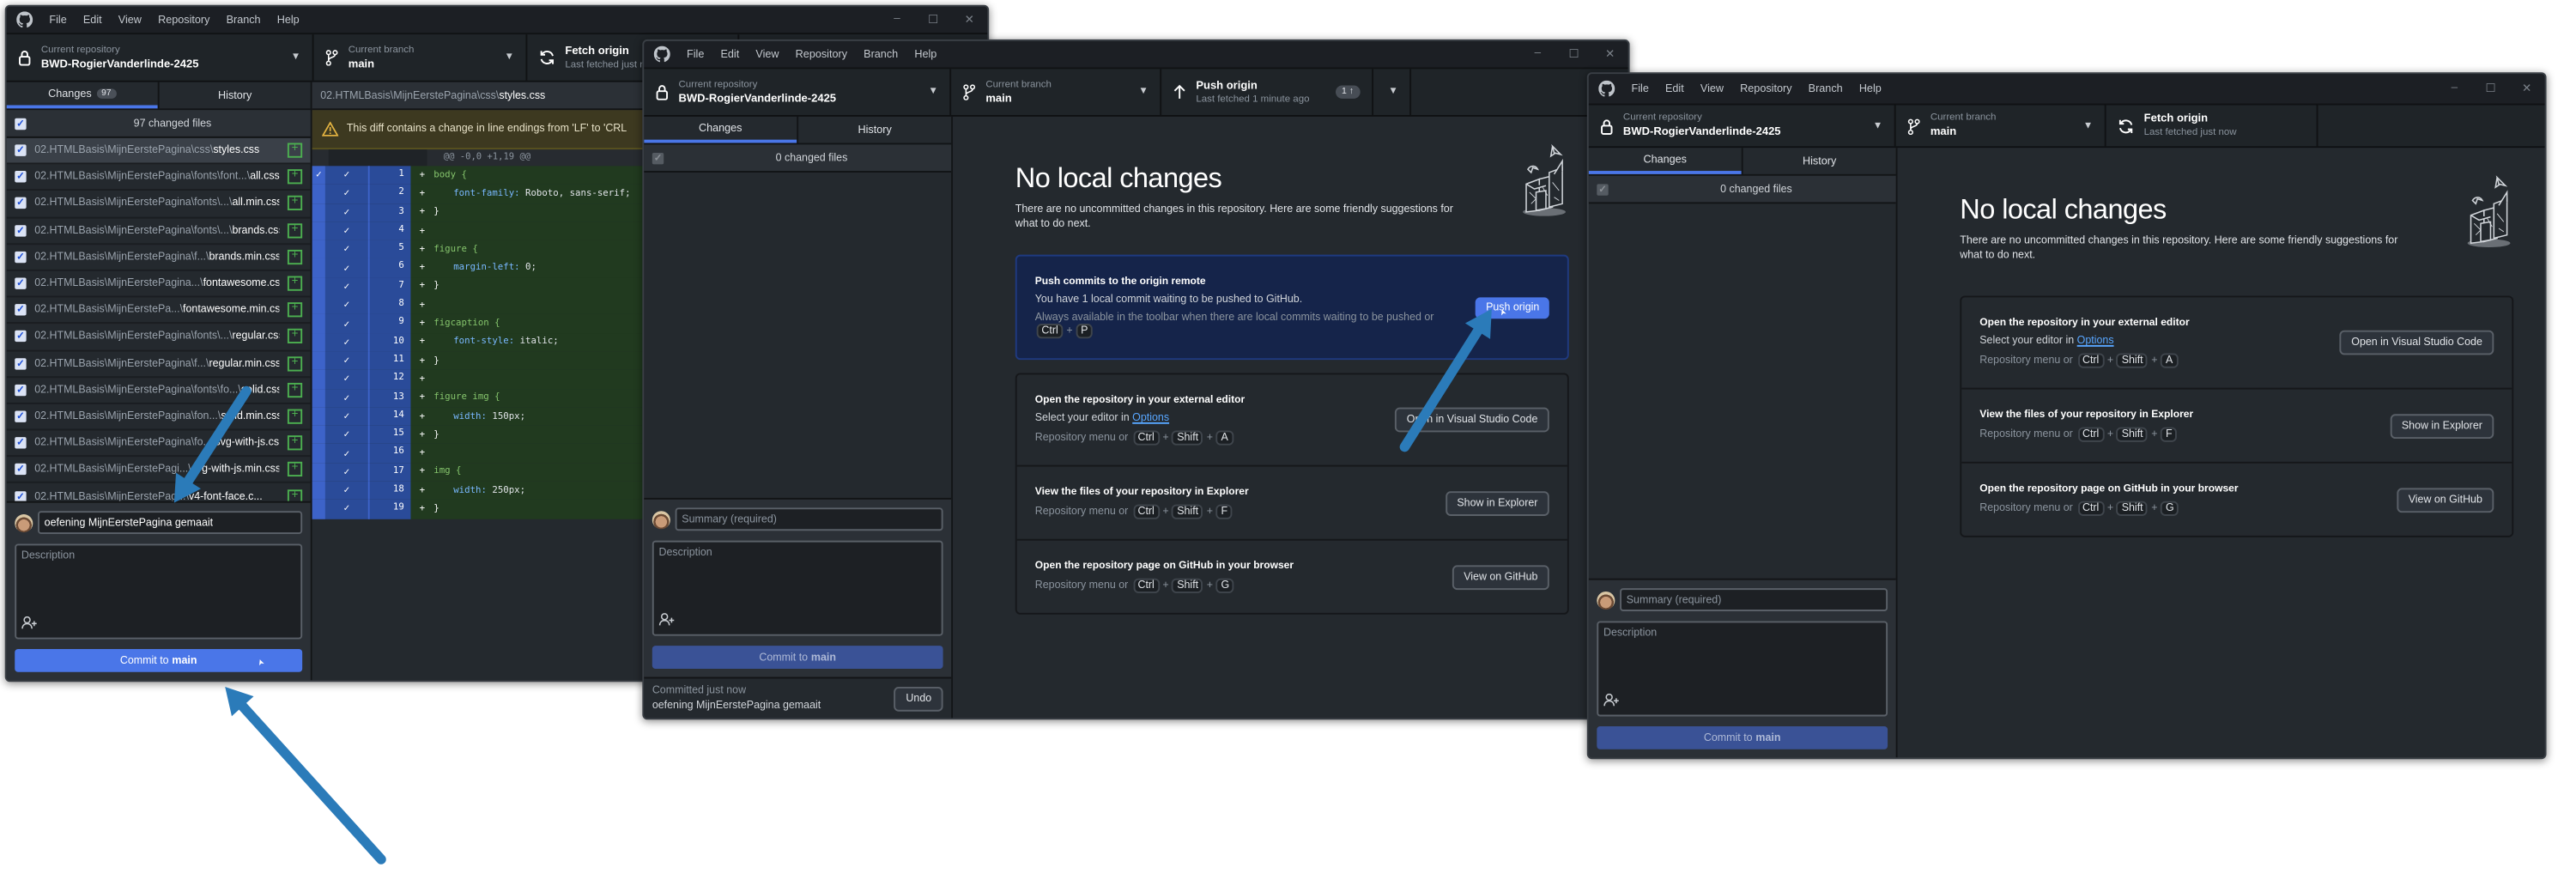  Describe the element at coordinates (1392, 92) in the screenshot. I see `push-options-dropdown: ▼` at that location.